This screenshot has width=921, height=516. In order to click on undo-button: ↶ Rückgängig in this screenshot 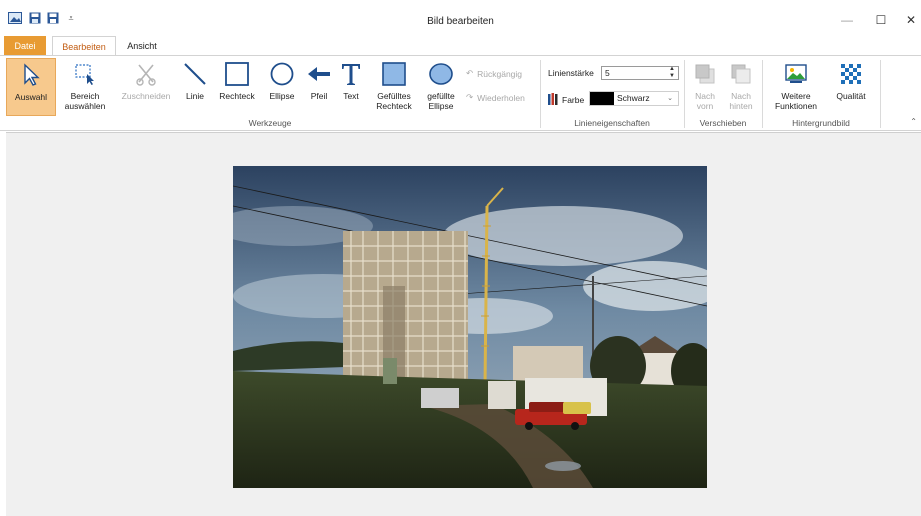, I will do `click(494, 73)`.